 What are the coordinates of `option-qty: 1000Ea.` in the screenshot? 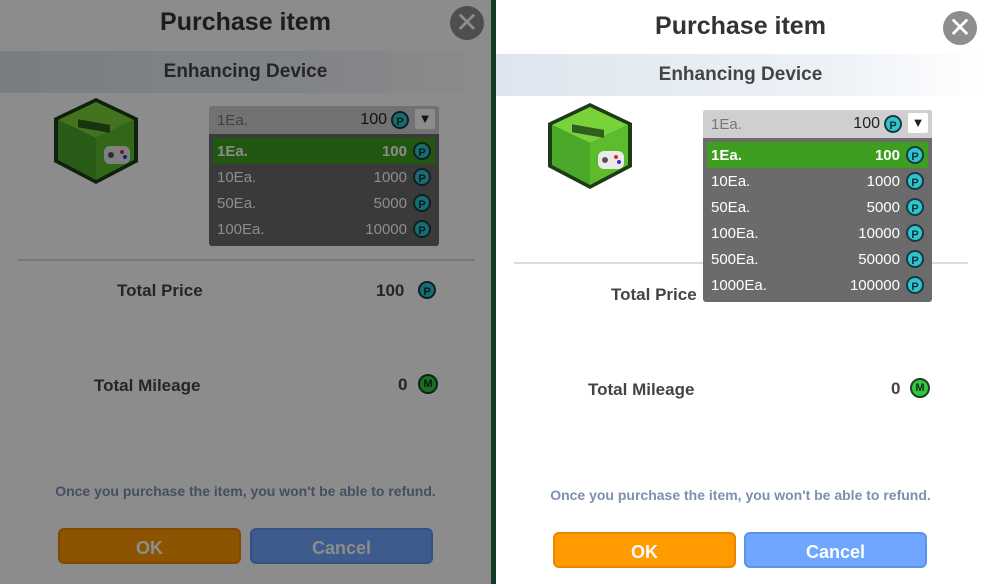 It's located at (739, 285).